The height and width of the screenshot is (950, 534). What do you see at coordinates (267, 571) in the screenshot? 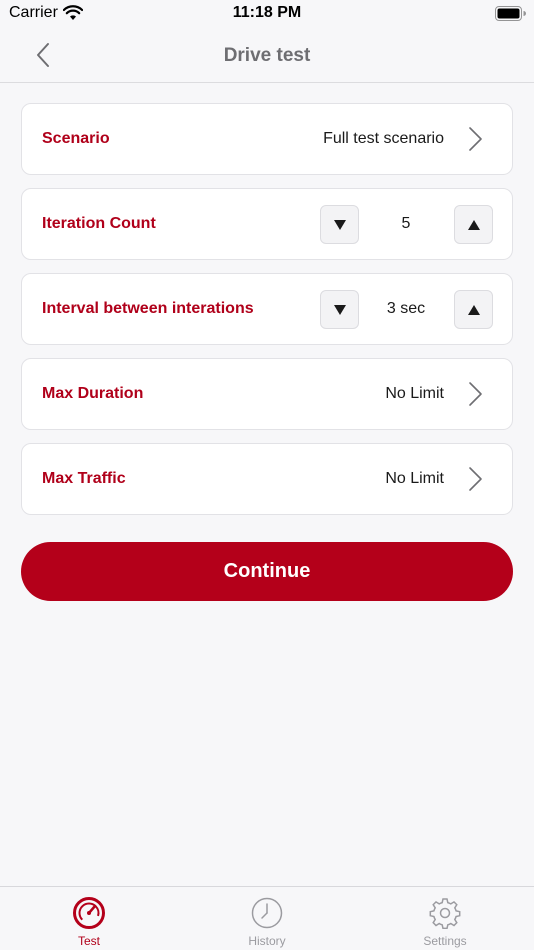
I see `continue-button: Continue` at bounding box center [267, 571].